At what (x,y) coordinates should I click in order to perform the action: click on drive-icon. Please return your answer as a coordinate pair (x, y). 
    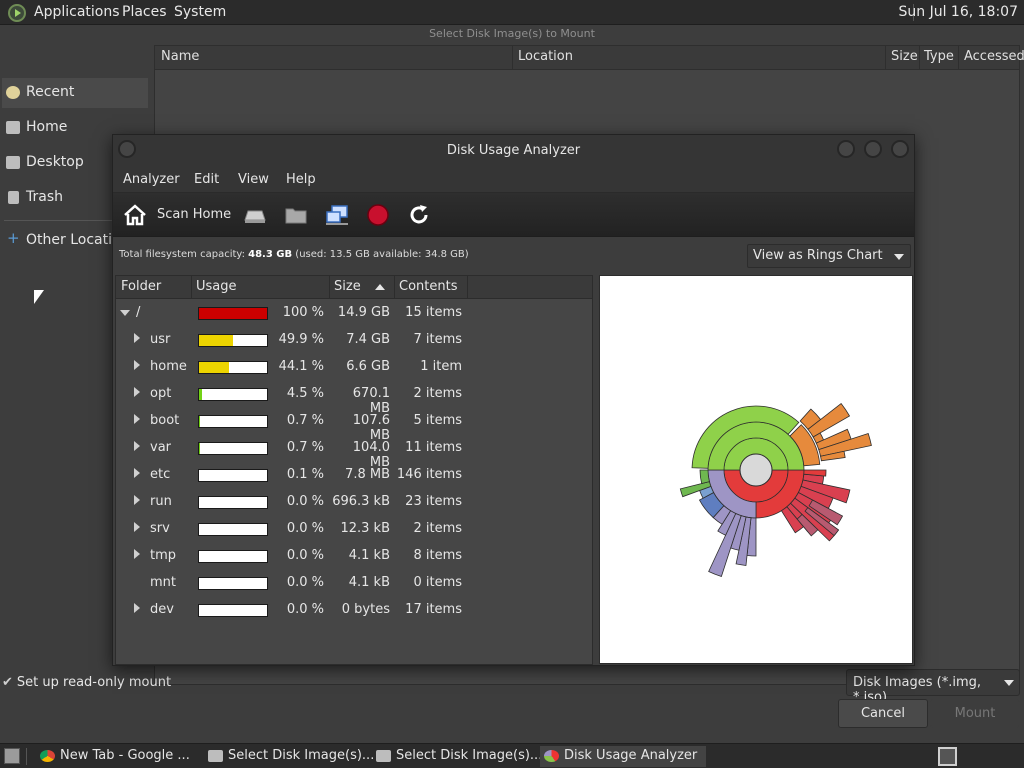
    Looking at the image, I should click on (255, 215).